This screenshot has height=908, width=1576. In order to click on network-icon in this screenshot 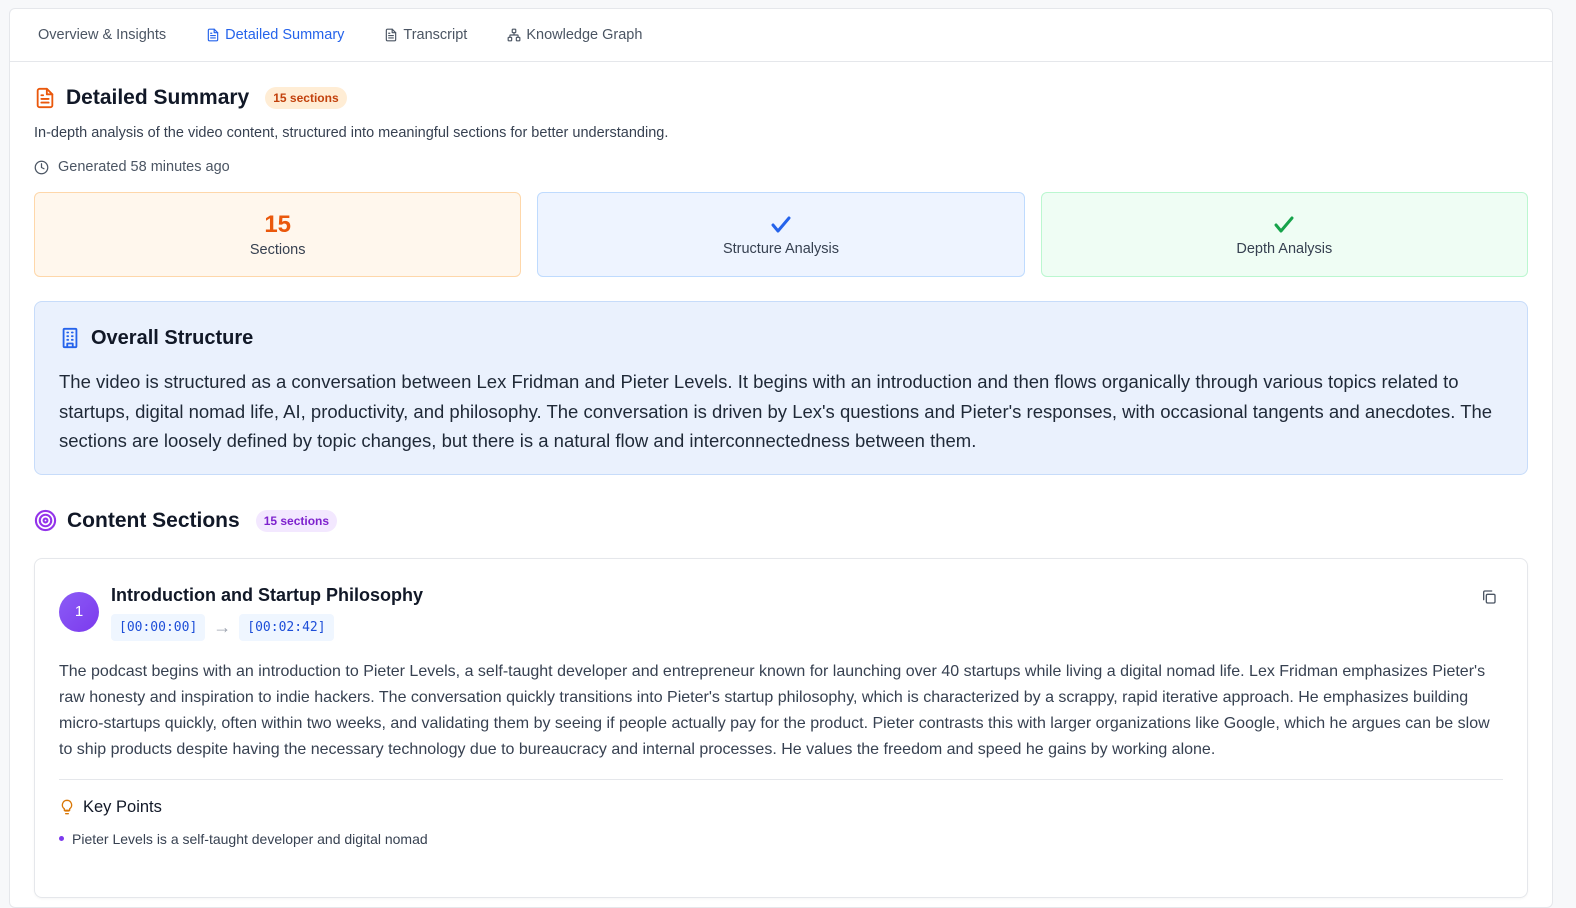, I will do `click(514, 35)`.